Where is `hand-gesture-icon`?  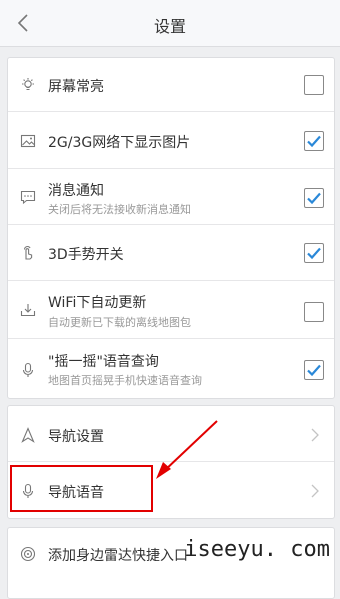 hand-gesture-icon is located at coordinates (28, 253).